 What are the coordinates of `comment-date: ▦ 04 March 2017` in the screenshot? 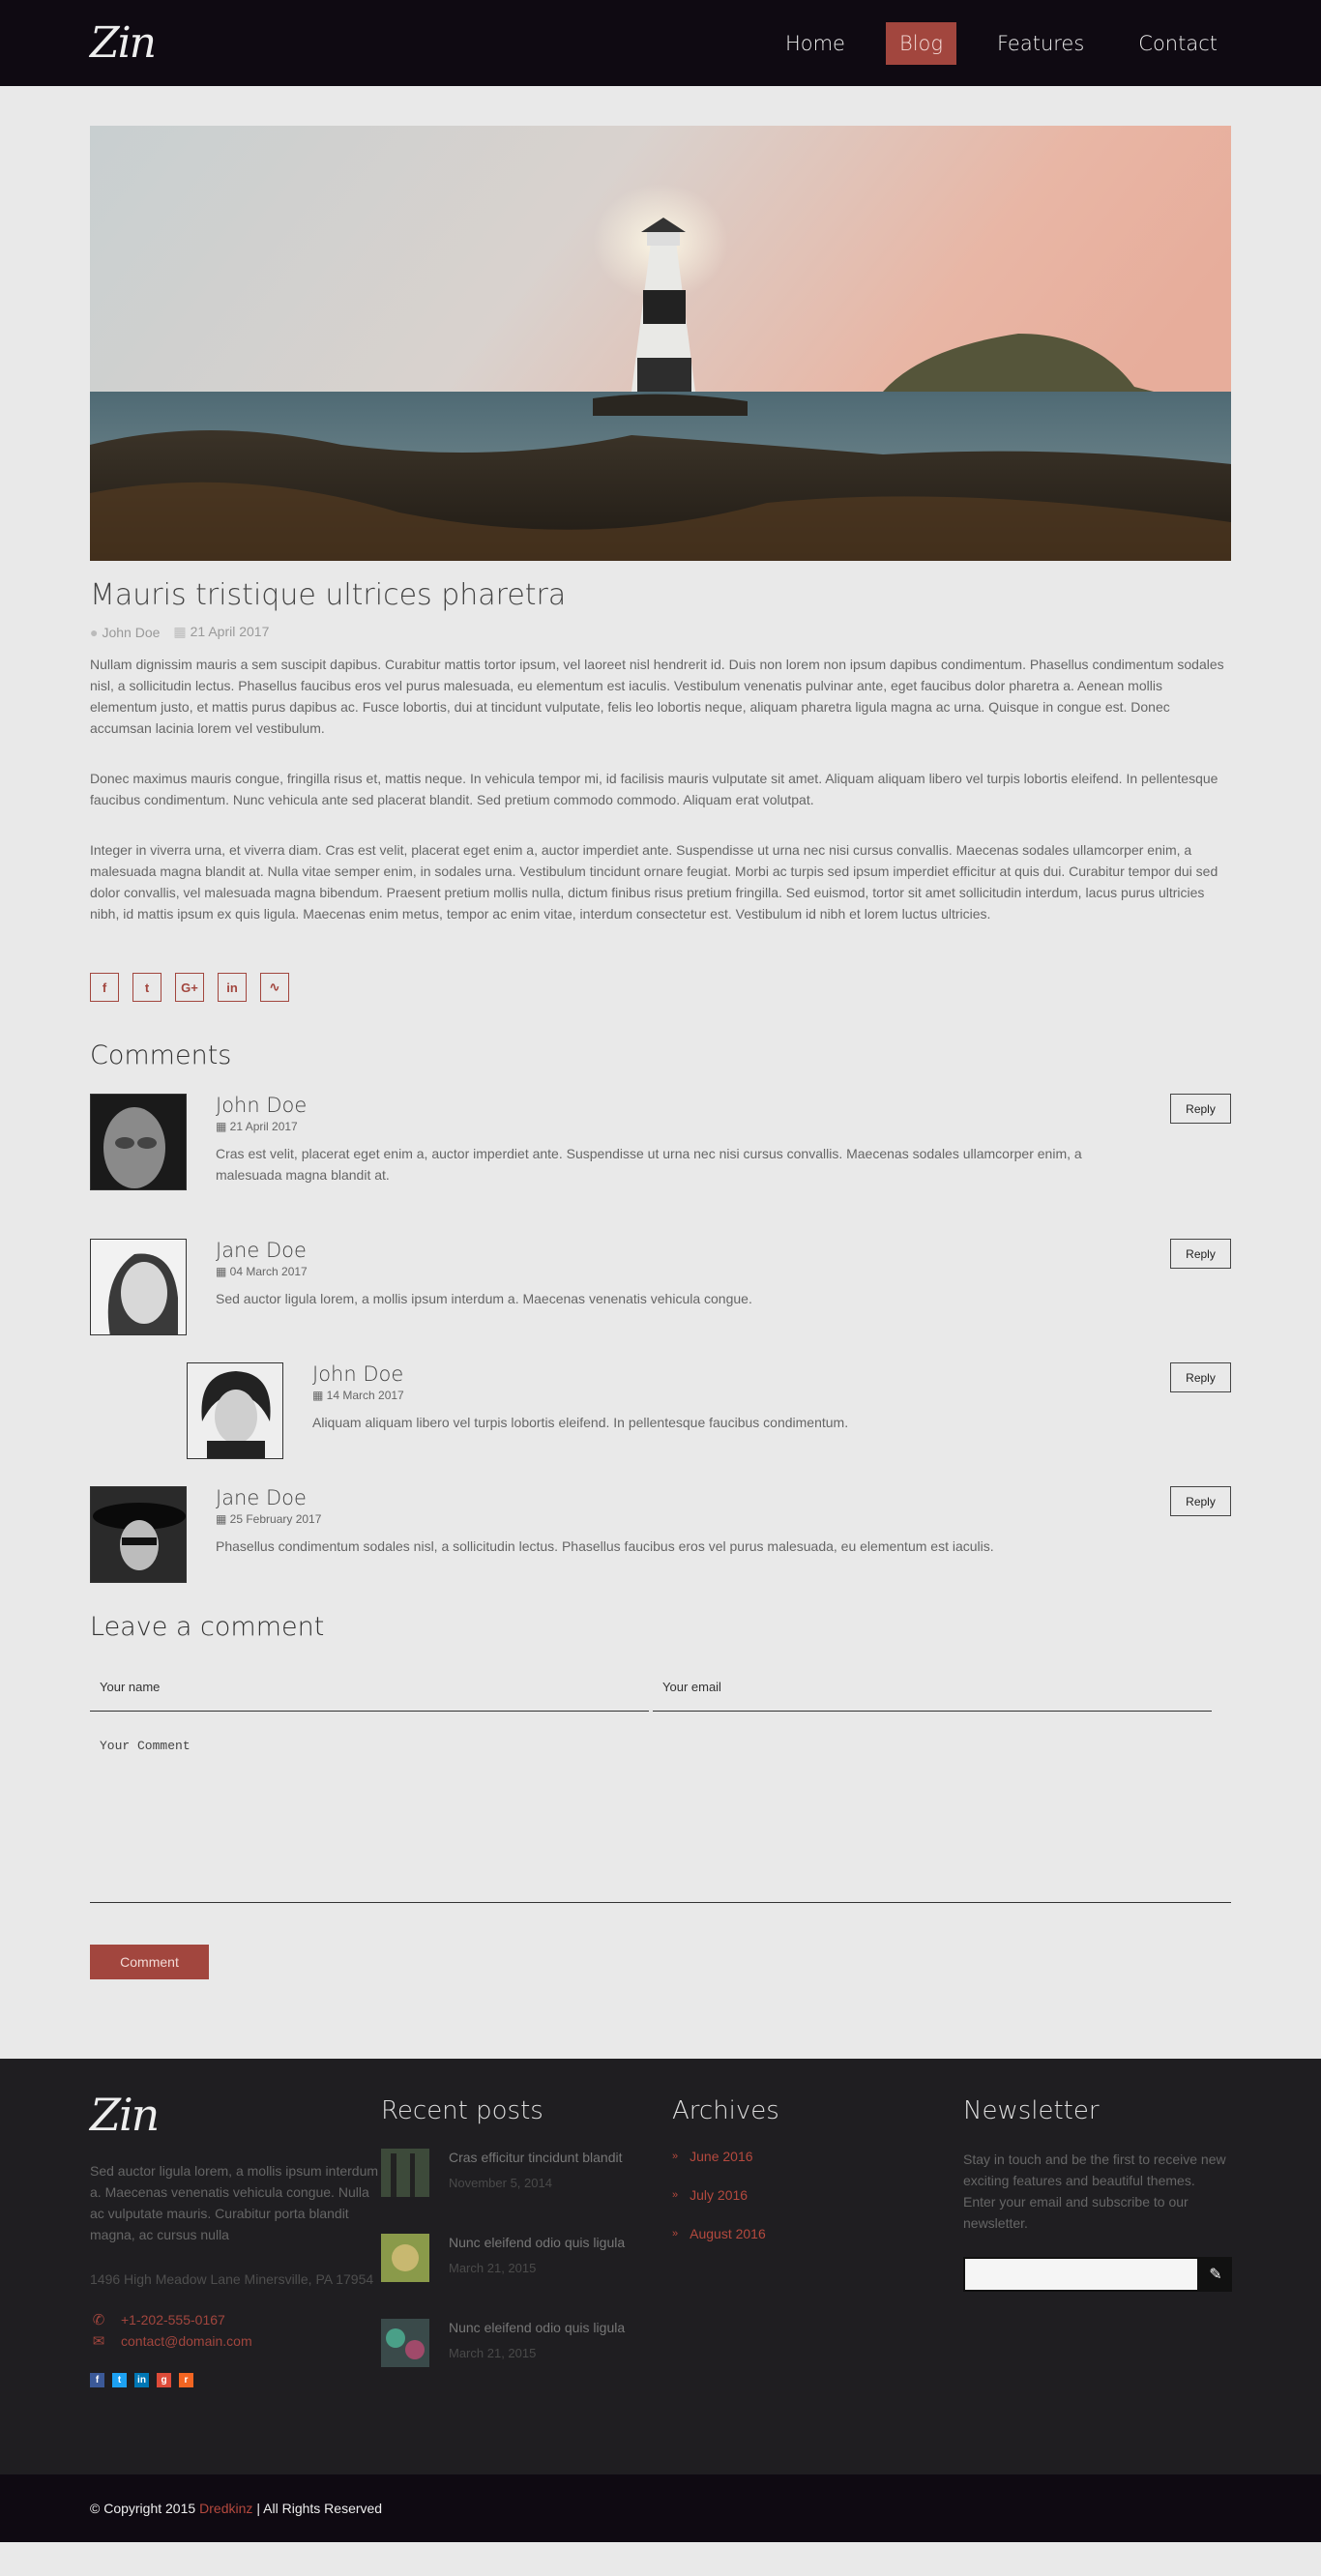 It's located at (661, 1271).